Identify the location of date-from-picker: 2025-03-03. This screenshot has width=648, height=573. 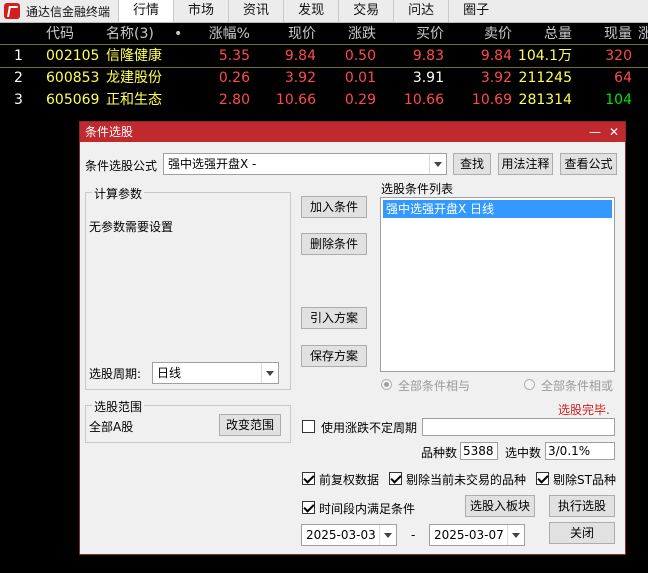
(349, 535).